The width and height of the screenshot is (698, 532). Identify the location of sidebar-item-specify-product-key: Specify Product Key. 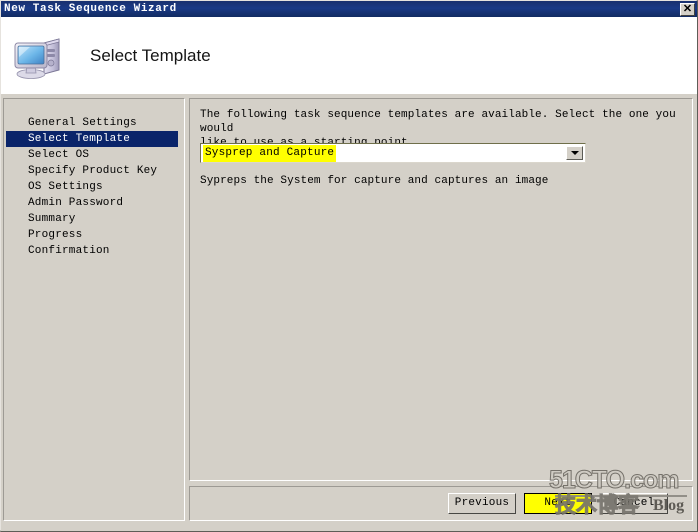
(94, 171).